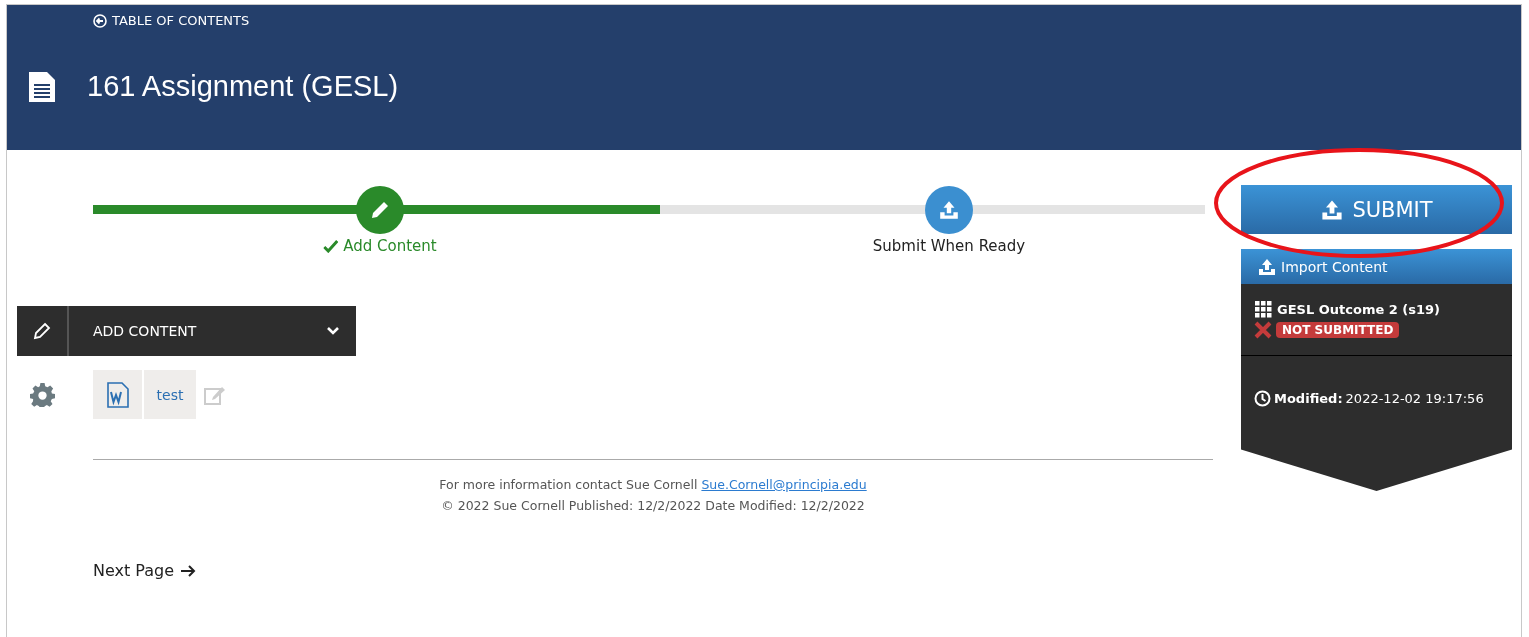 This screenshot has width=1529, height=637. I want to click on page-title: 161 Assignment (GESL), so click(243, 86).